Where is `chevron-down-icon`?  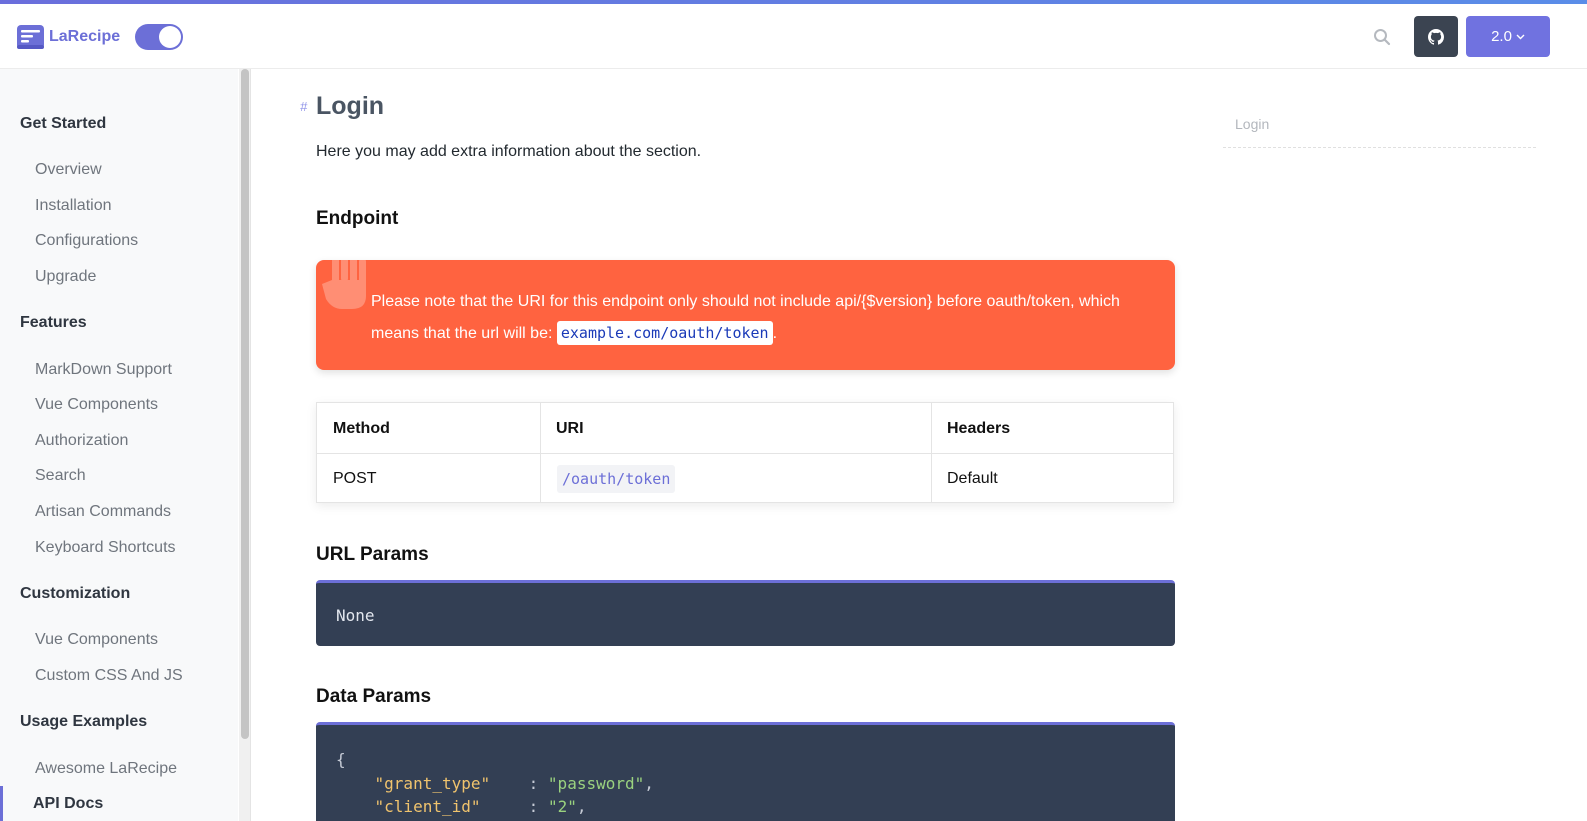 chevron-down-icon is located at coordinates (1520, 36).